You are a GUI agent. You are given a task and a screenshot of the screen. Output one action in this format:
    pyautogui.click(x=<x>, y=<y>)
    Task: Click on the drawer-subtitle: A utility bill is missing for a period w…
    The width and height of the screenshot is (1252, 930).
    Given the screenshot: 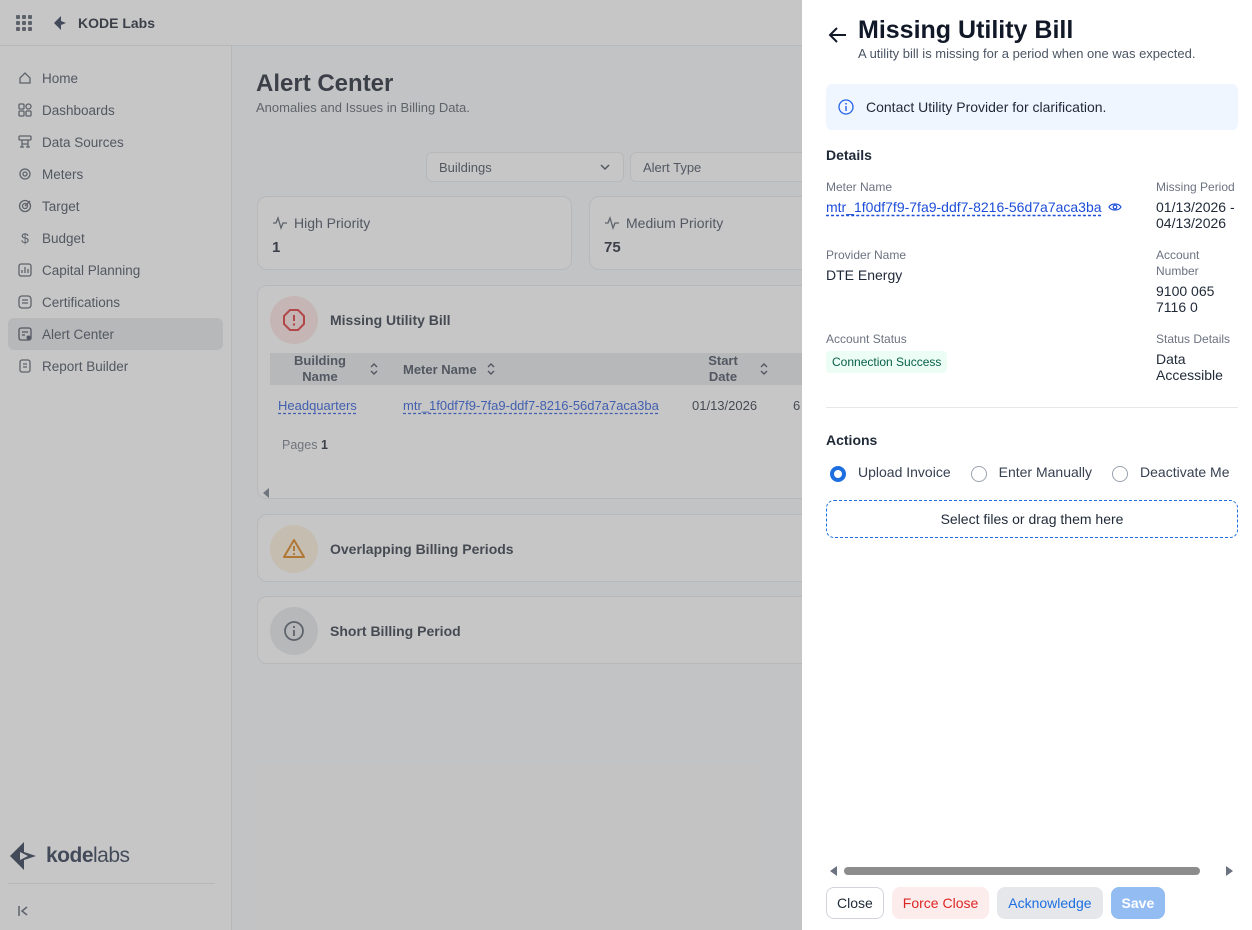 What is the action you would take?
    pyautogui.click(x=1027, y=53)
    